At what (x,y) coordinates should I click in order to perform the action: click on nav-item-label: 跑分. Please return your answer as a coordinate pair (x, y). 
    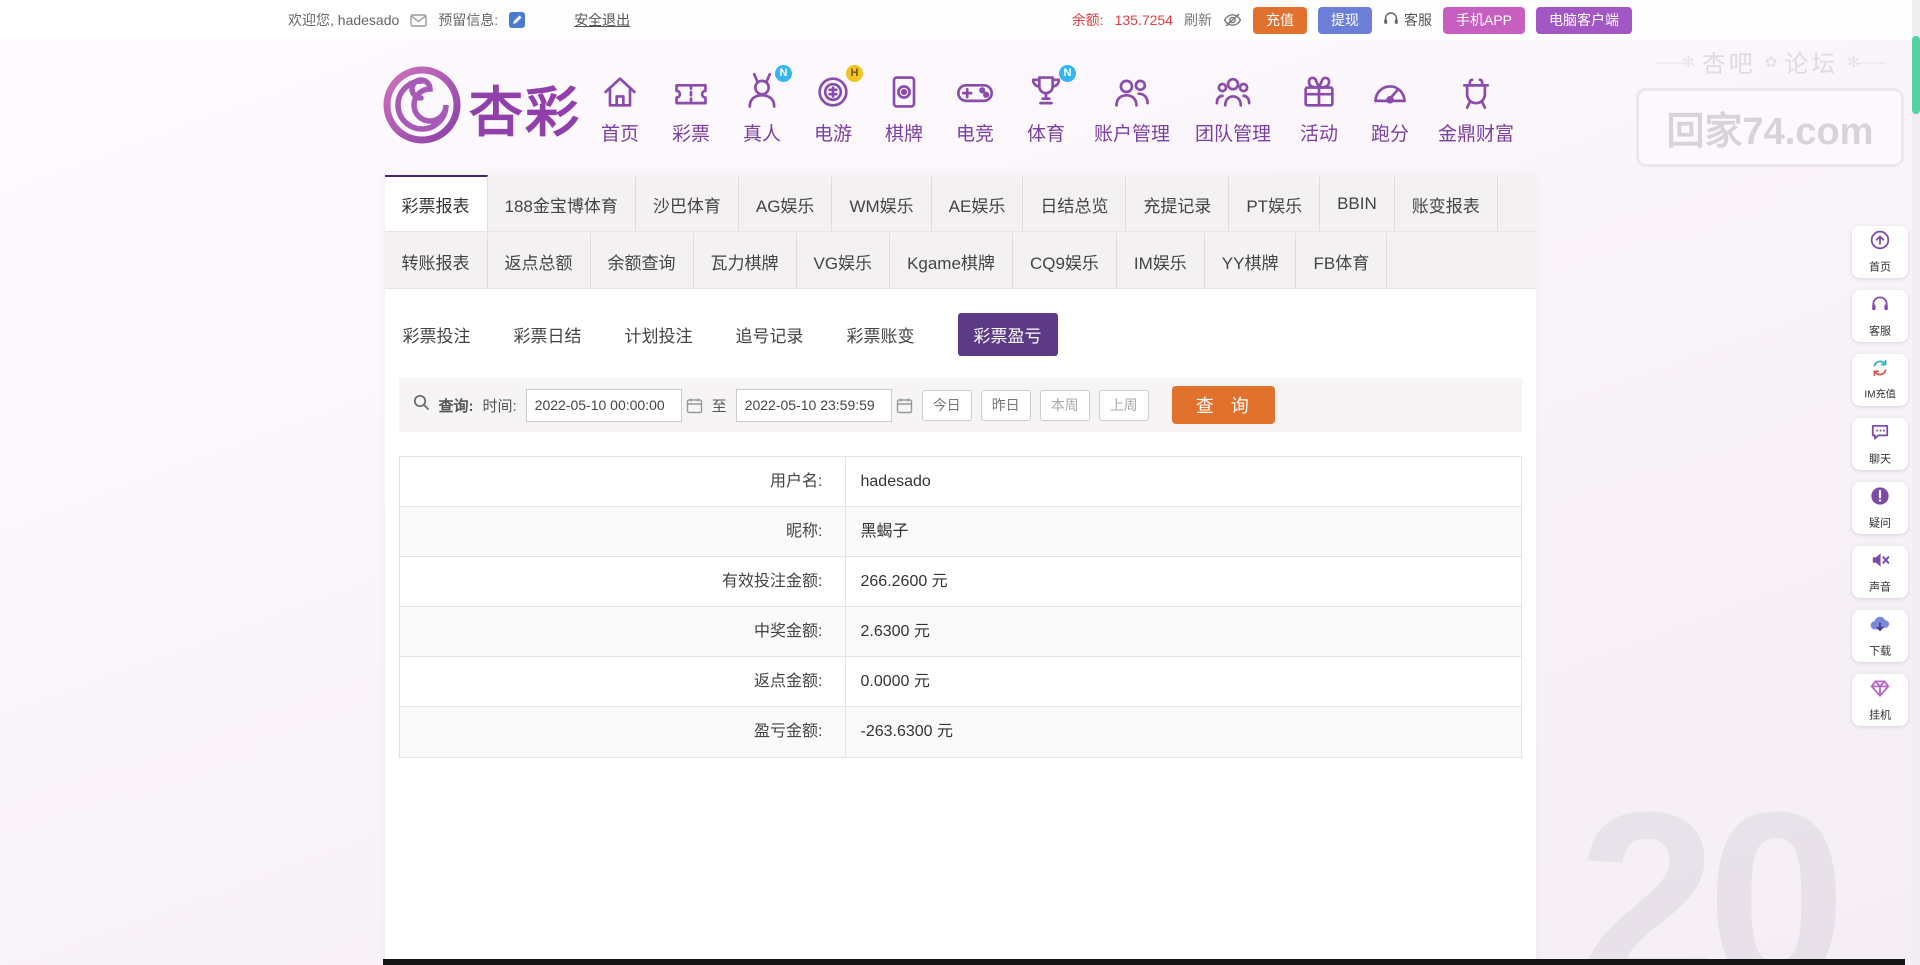
    Looking at the image, I should click on (1390, 134).